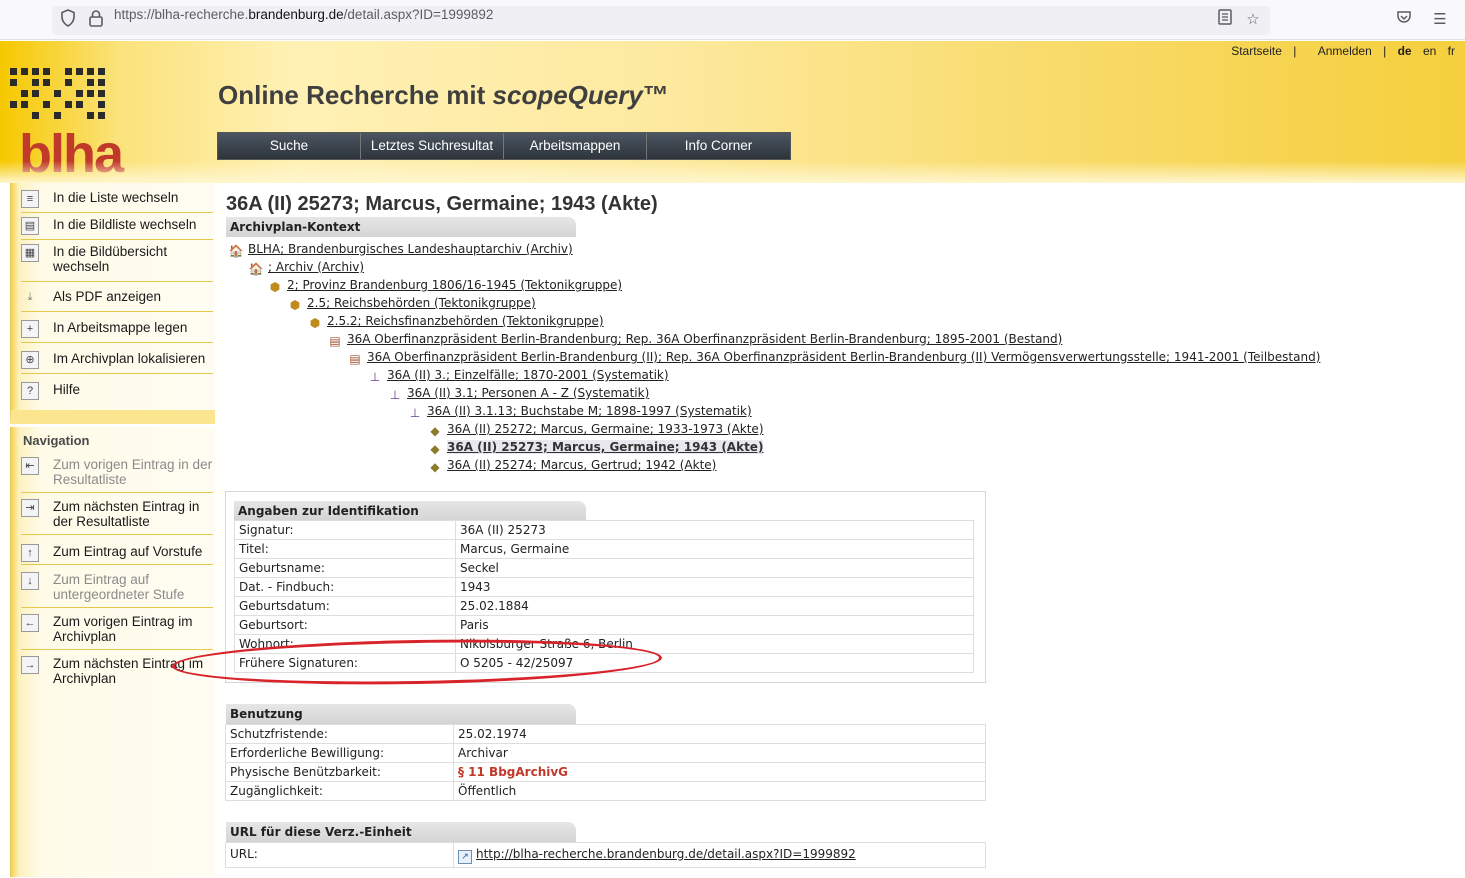 The height and width of the screenshot is (878, 1465). I want to click on login-link: Anmelden, so click(1345, 51).